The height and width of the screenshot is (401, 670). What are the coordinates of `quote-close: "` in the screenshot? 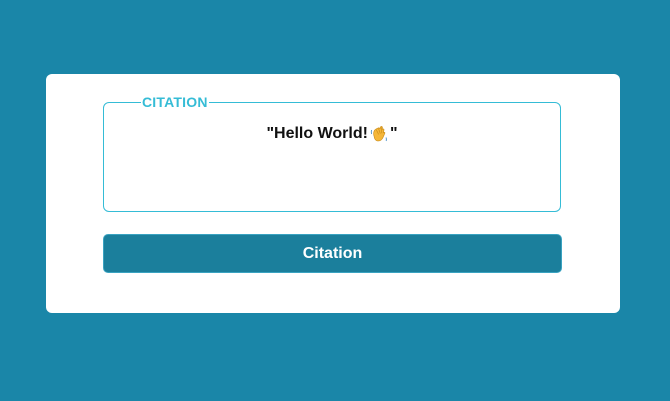 It's located at (393, 133).